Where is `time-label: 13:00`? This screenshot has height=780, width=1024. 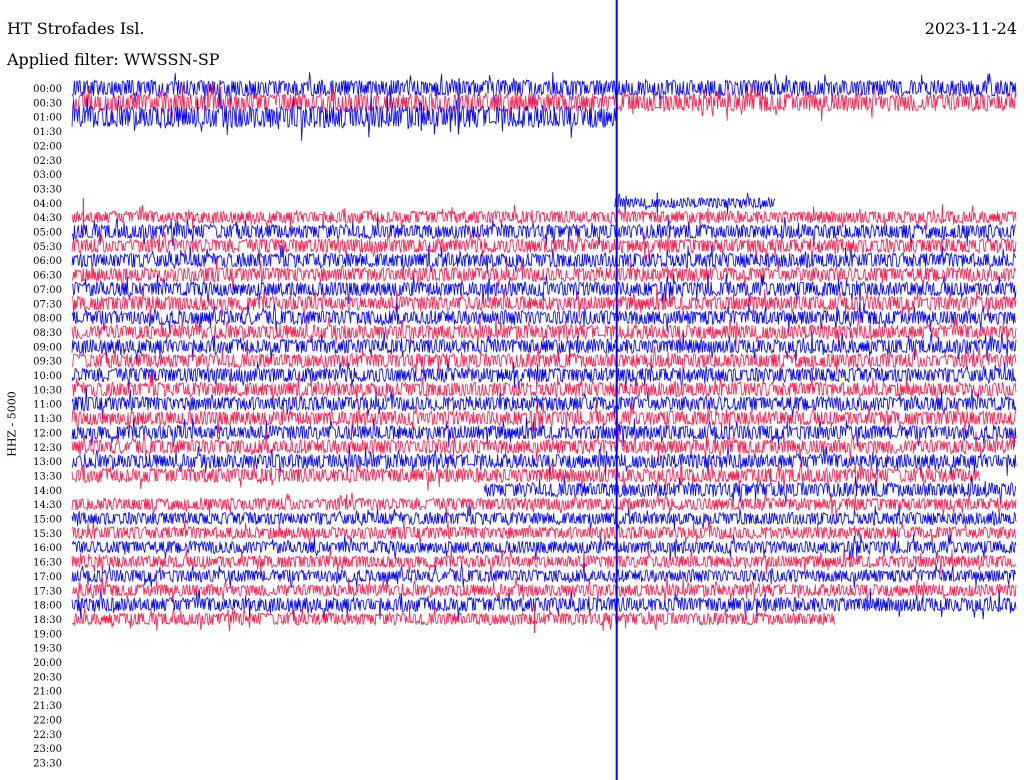
time-label: 13:00 is located at coordinates (47, 462).